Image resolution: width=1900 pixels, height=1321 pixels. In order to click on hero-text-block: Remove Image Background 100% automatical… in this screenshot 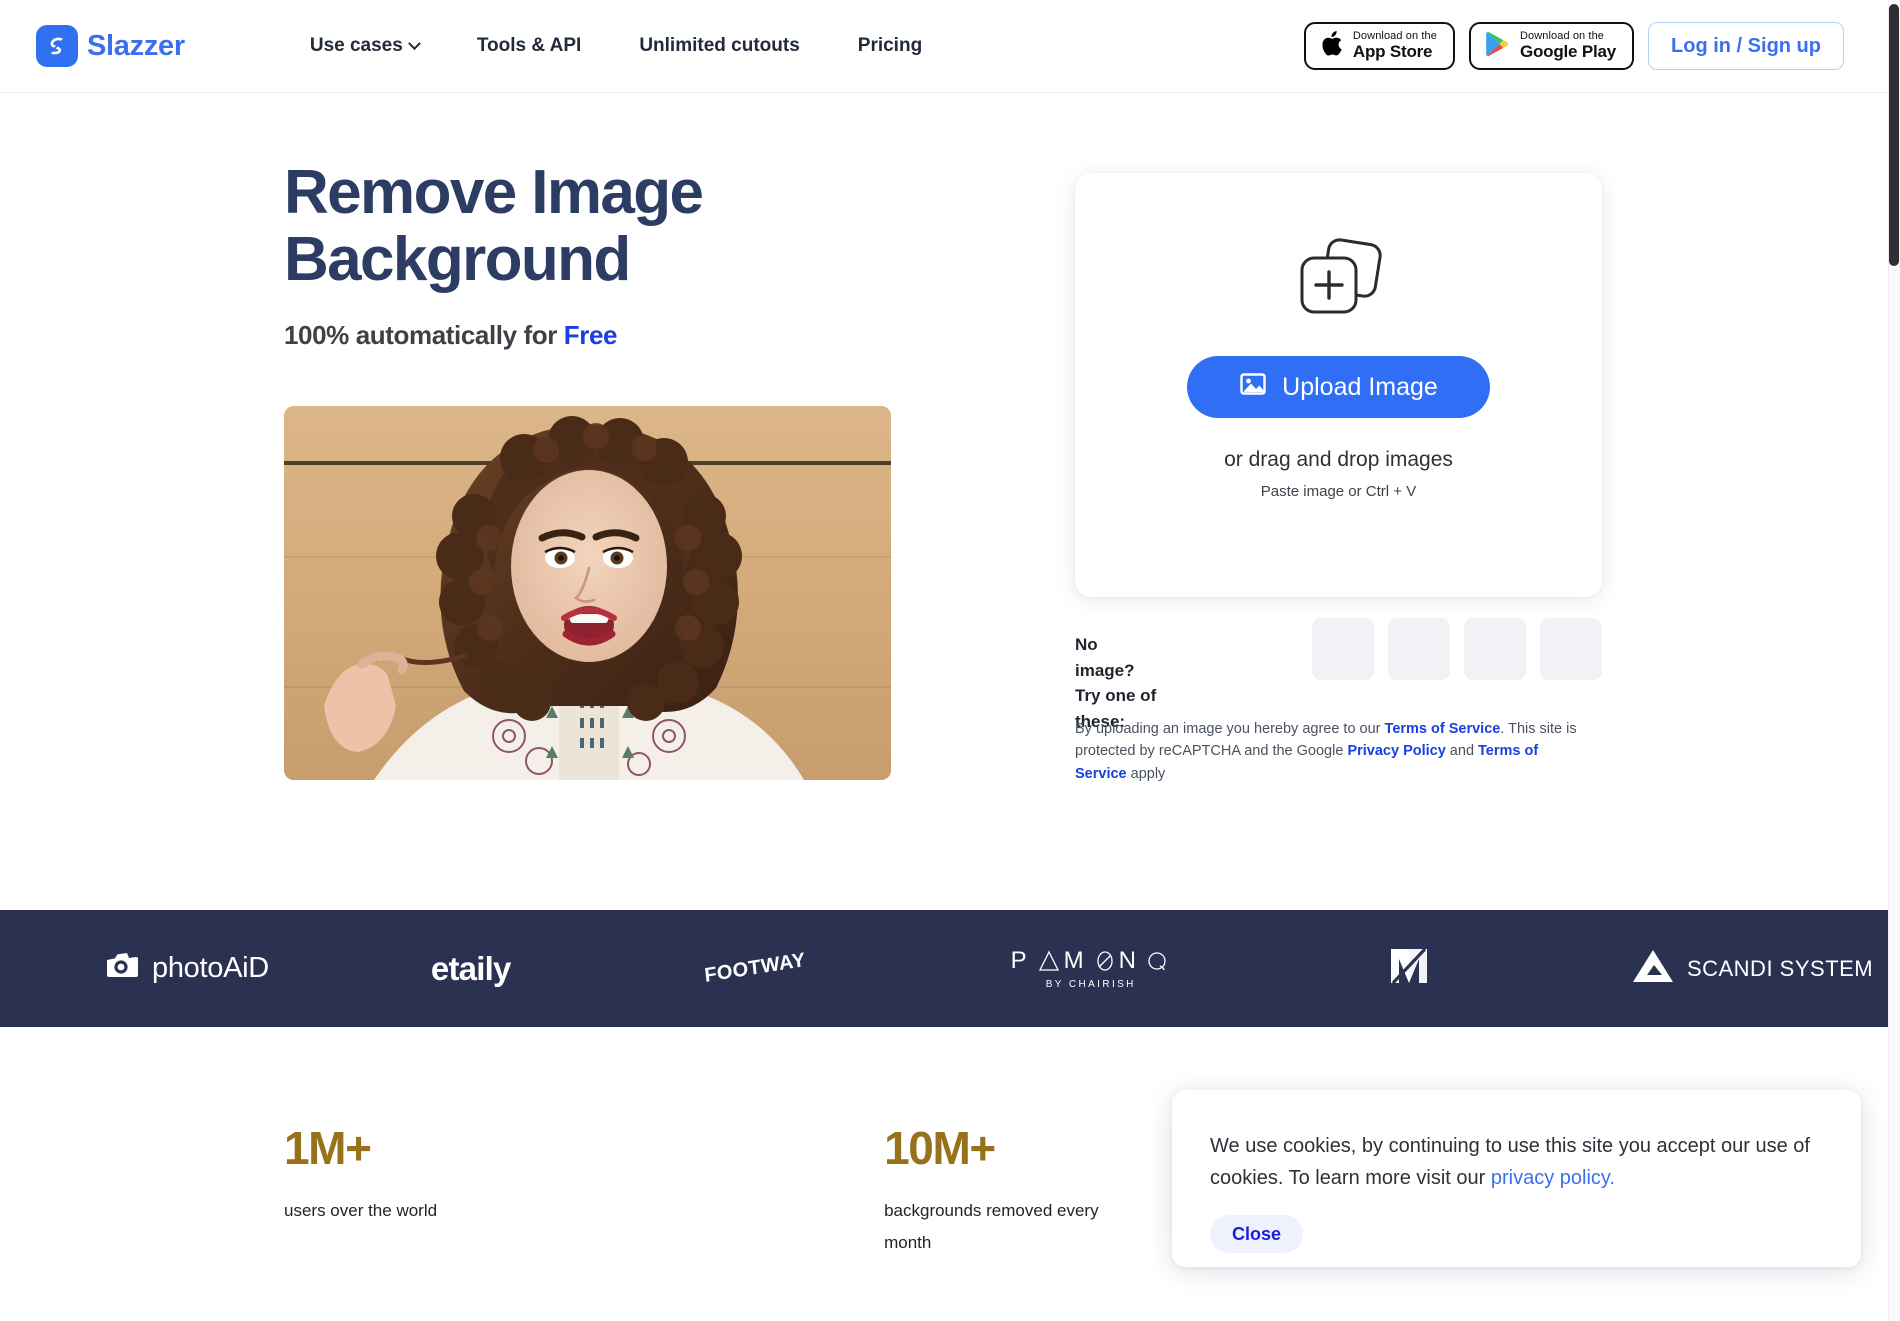, I will do `click(604, 254)`.